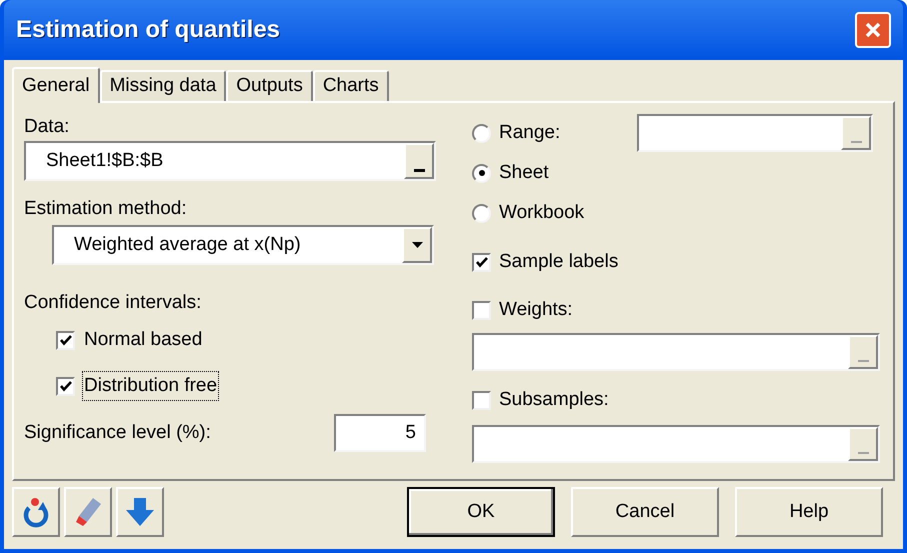 The width and height of the screenshot is (907, 553). I want to click on field-label: Data:, so click(47, 127).